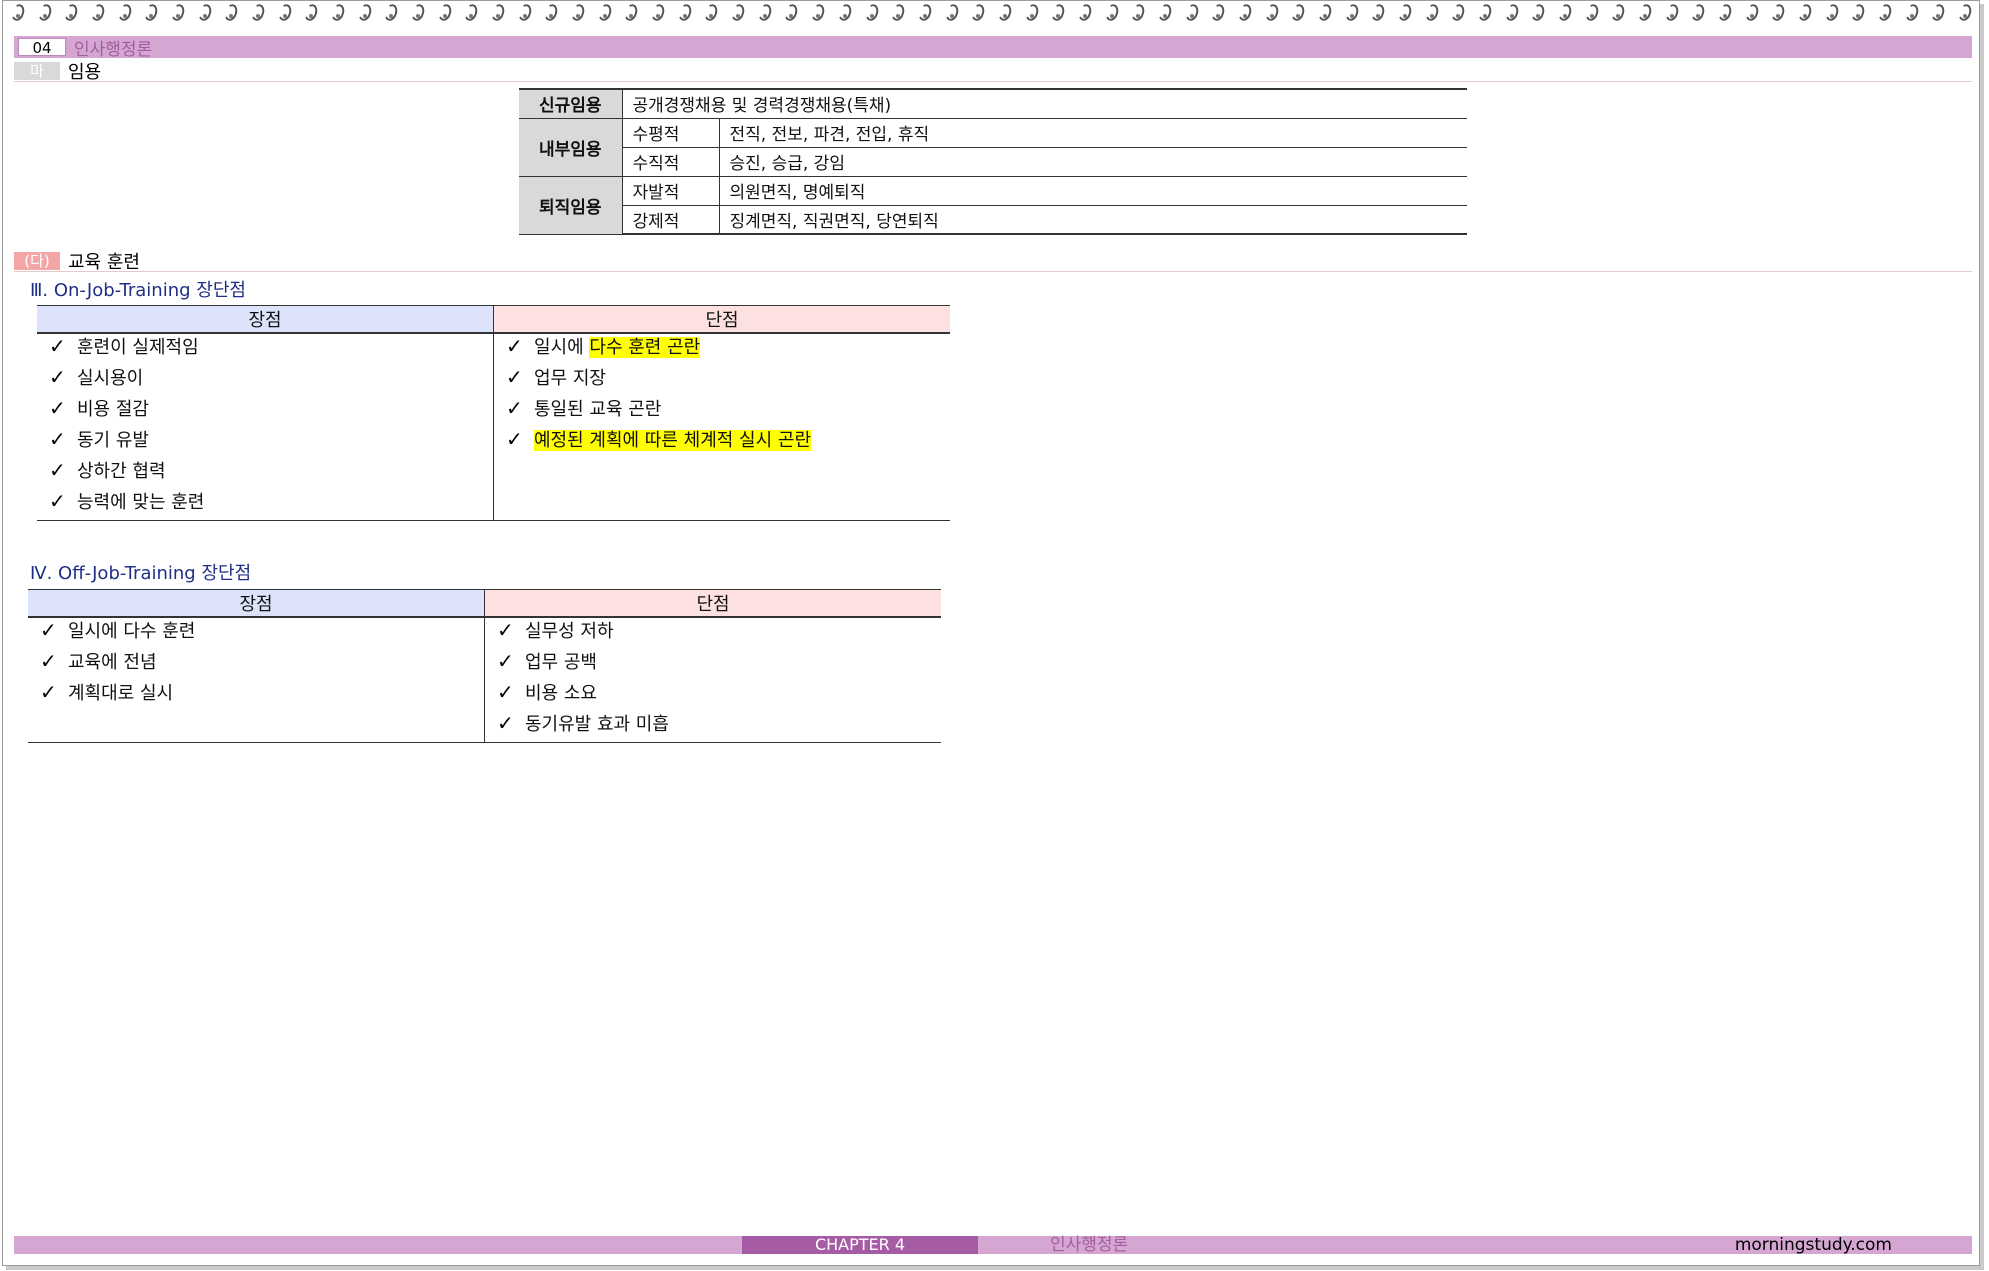 The width and height of the screenshot is (1989, 1271). I want to click on row-value: 공개경쟁채용 및 경력경쟁채용(특채), so click(1044, 103).